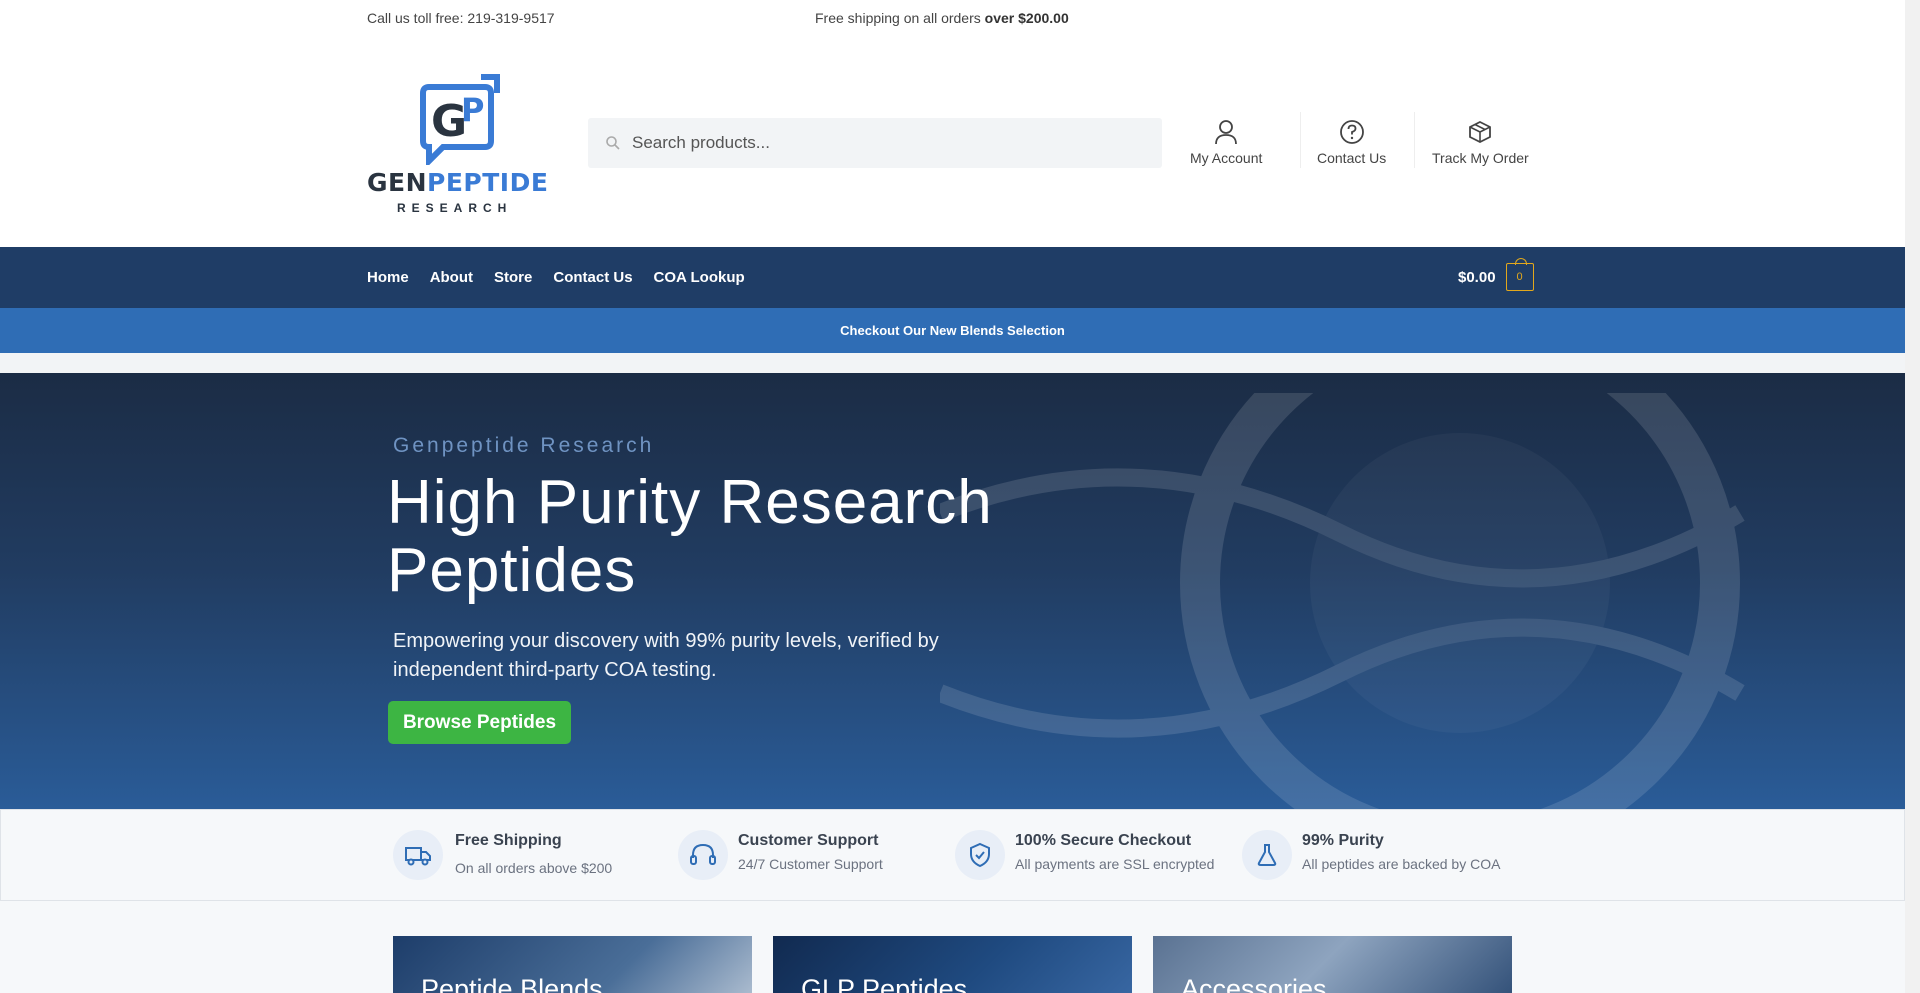  Describe the element at coordinates (513, 277) in the screenshot. I see `nav-store: Store` at that location.